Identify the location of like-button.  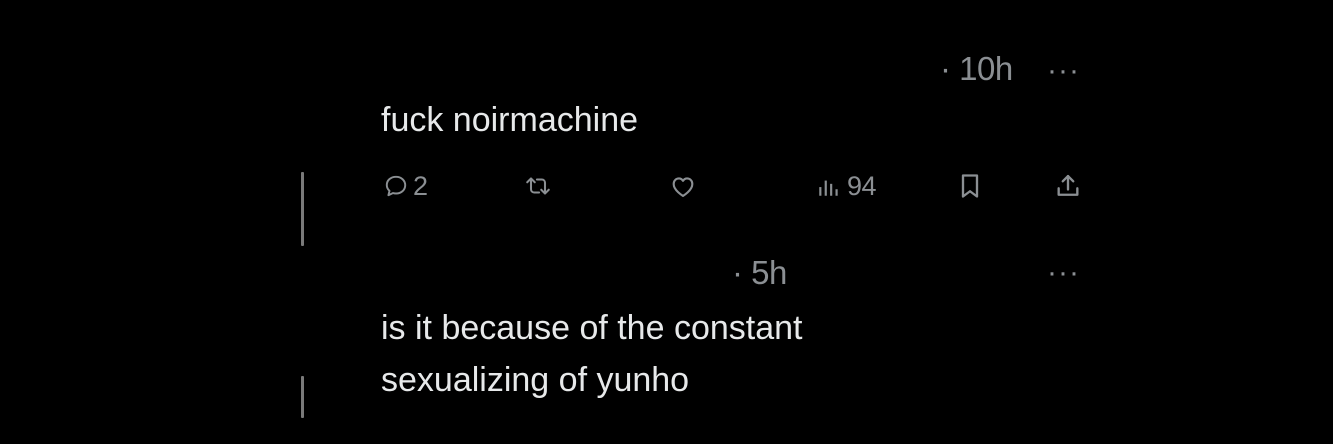
(683, 186).